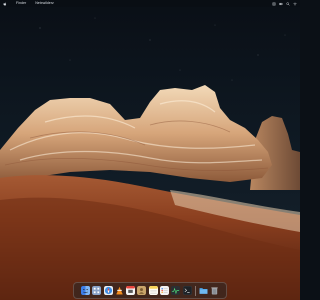  What do you see at coordinates (131, 290) in the screenshot?
I see `calendar-icon` at bounding box center [131, 290].